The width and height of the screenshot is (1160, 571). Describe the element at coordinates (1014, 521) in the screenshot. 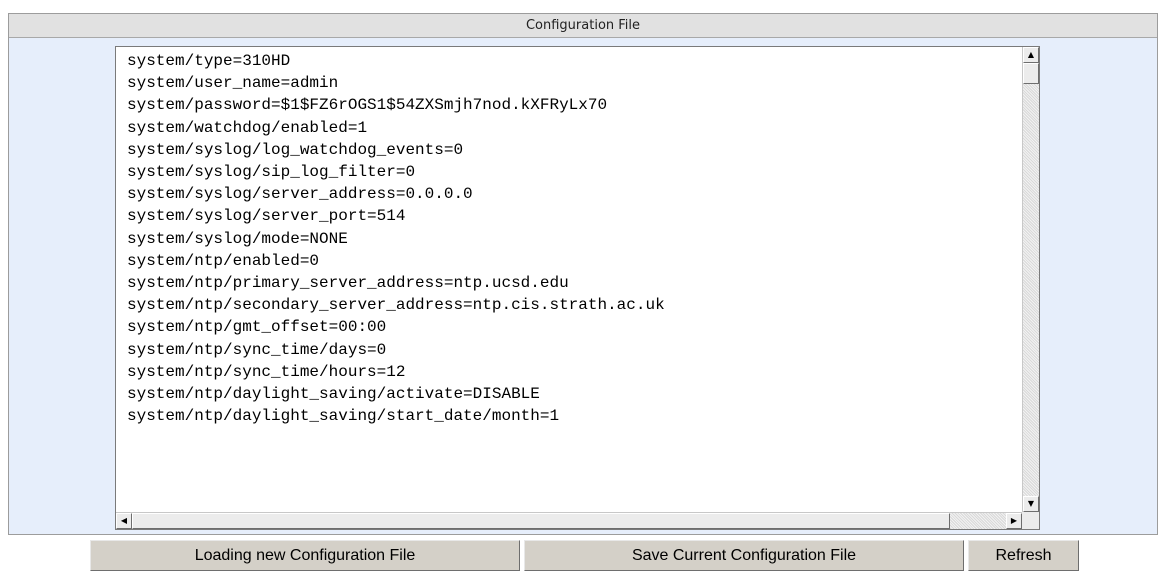

I see `scroll-right-icon: ▶` at that location.